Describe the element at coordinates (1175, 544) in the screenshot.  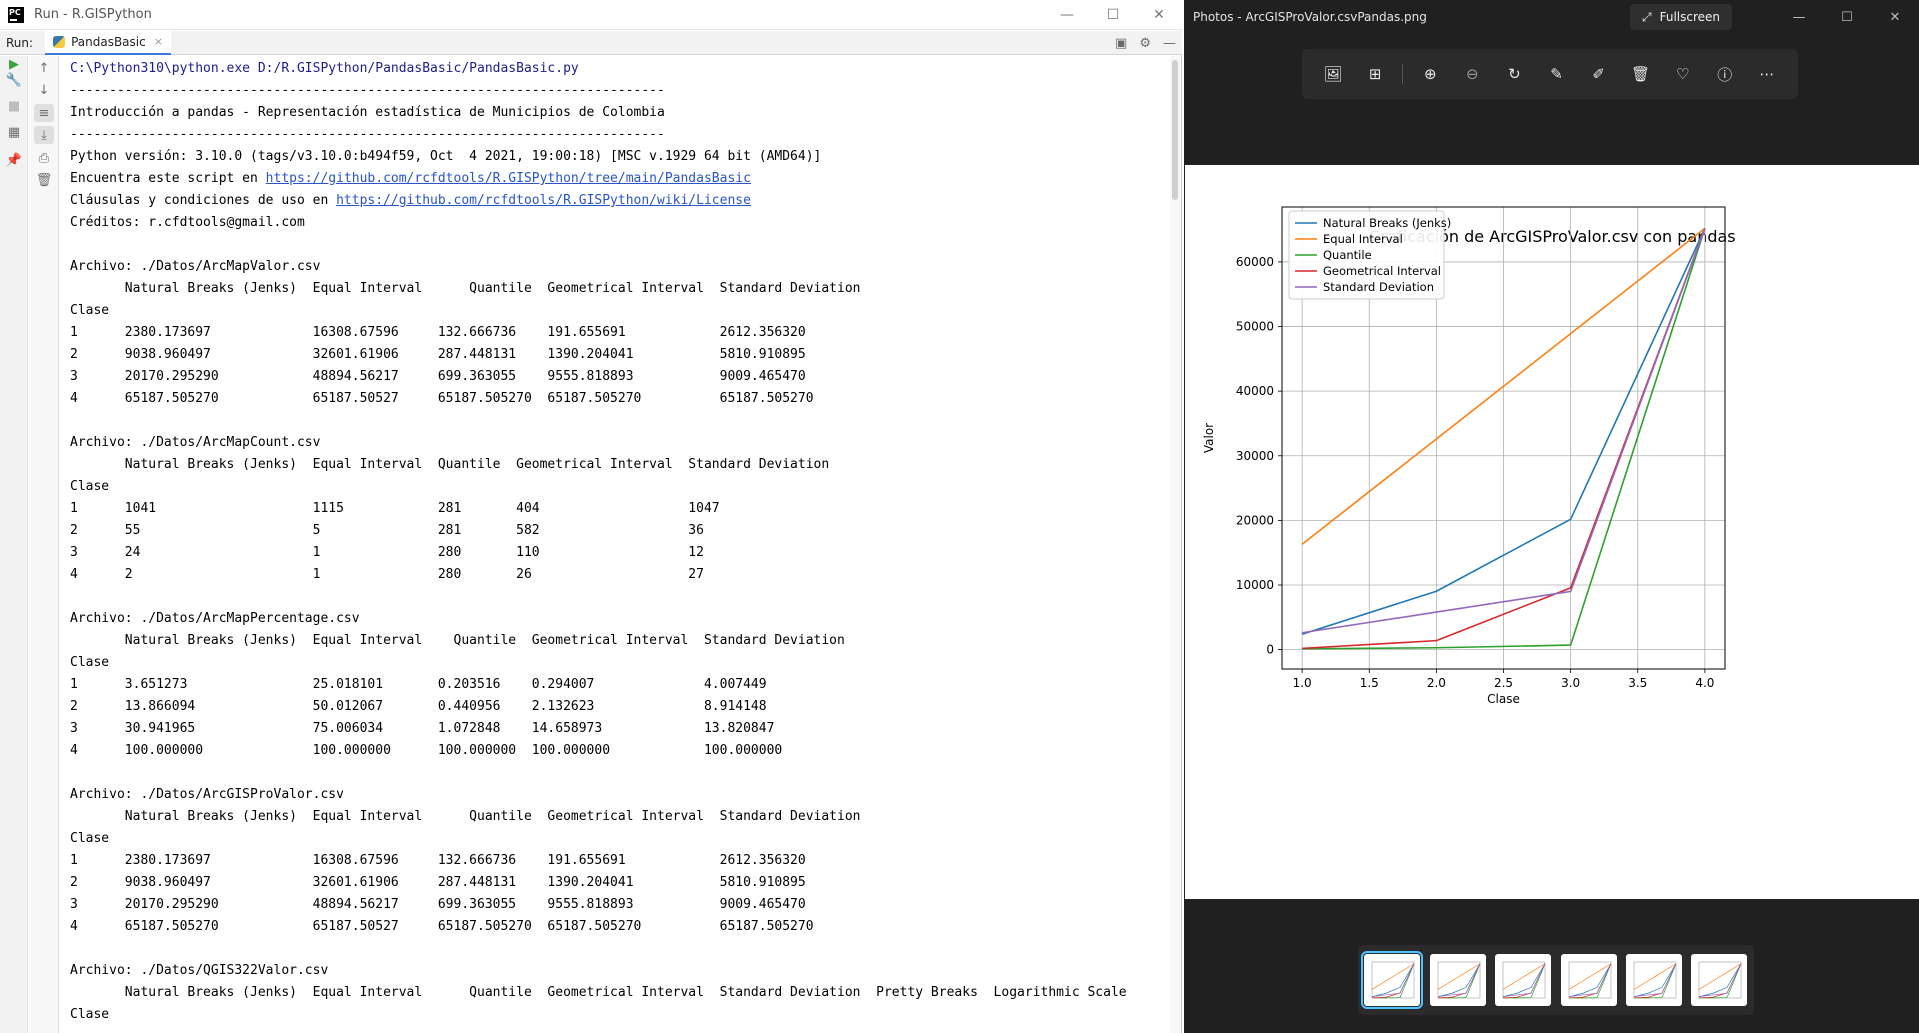
I see `console-scrollbar` at that location.